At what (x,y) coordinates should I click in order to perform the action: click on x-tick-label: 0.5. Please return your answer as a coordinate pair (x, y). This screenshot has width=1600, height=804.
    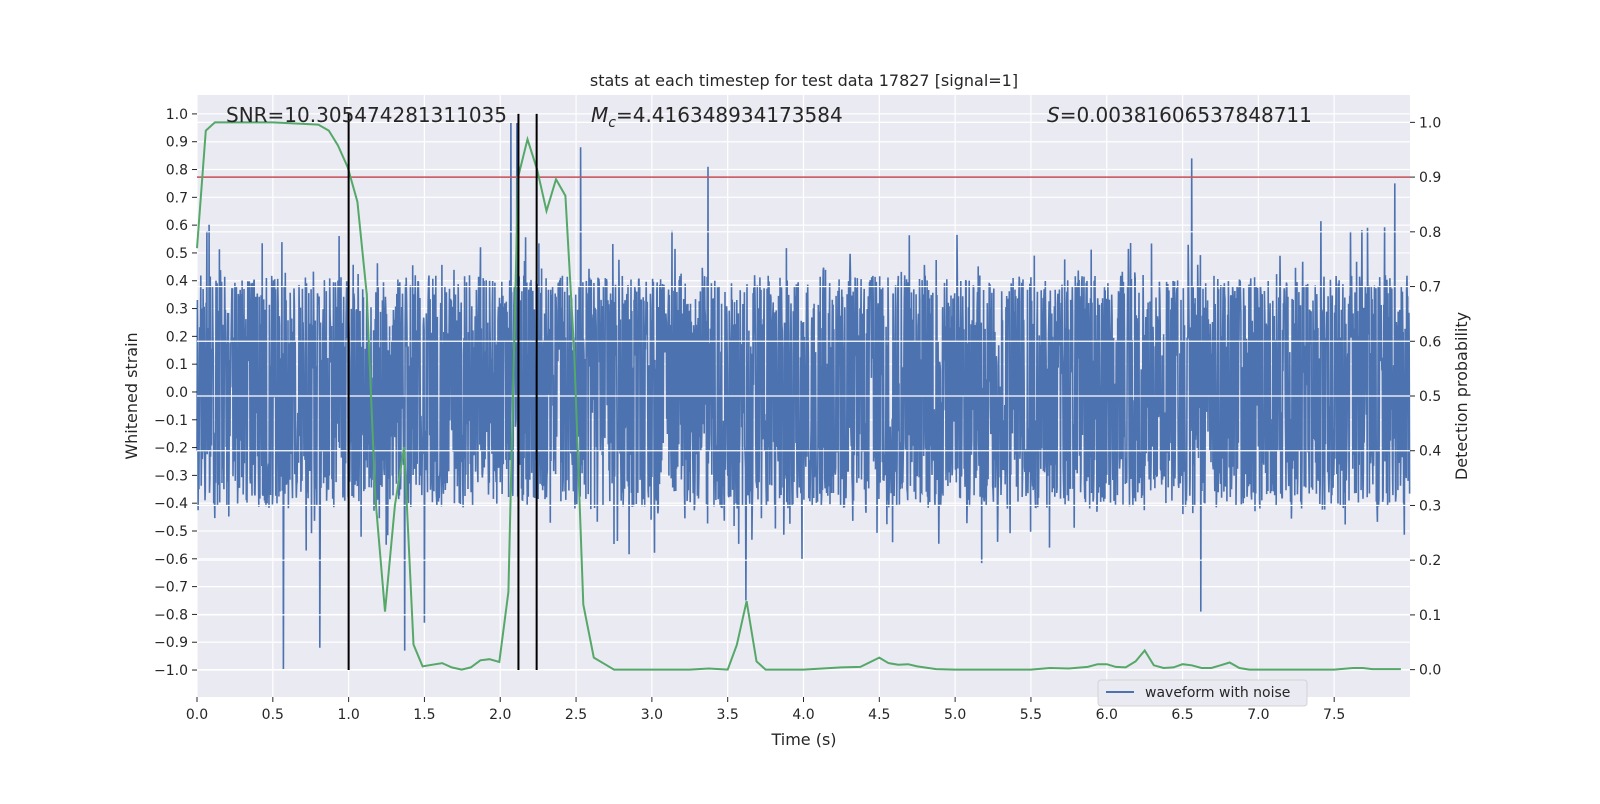
    Looking at the image, I should click on (273, 715).